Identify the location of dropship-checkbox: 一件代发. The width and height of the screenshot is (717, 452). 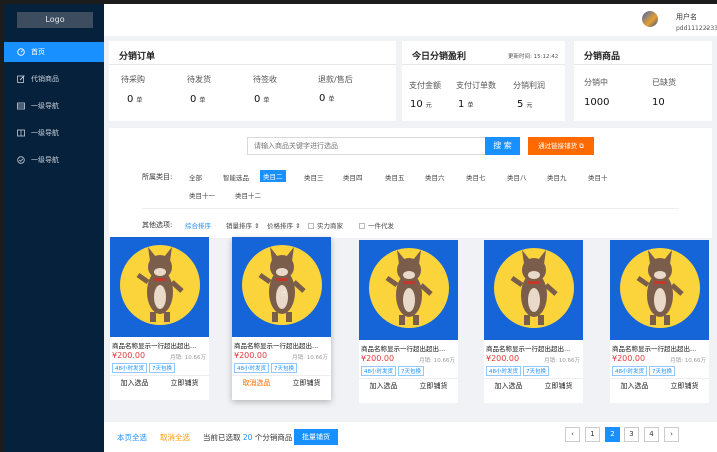
(376, 225).